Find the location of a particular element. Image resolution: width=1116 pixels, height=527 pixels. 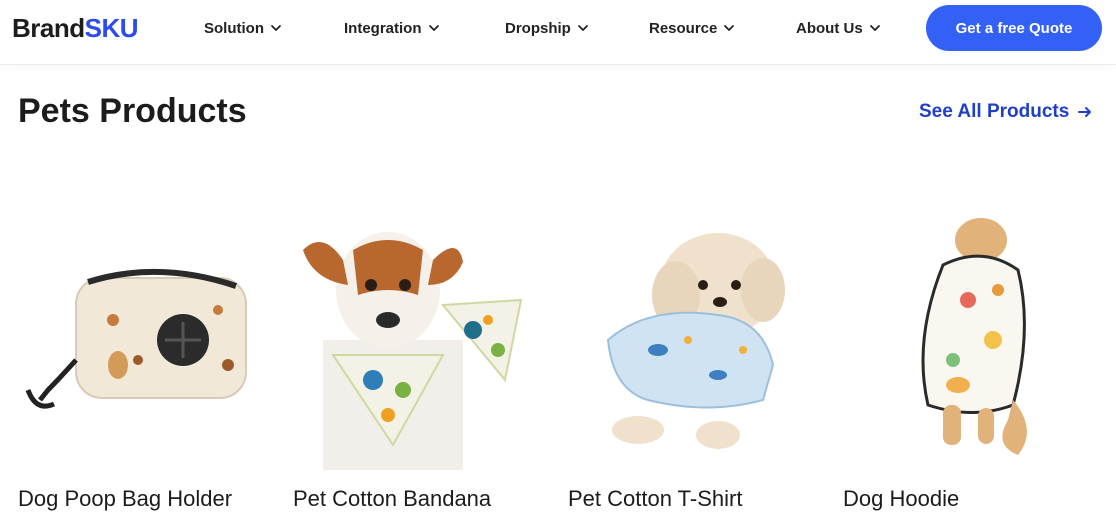

product-name: Dog Poop Bag Holder is located at coordinates (125, 499).